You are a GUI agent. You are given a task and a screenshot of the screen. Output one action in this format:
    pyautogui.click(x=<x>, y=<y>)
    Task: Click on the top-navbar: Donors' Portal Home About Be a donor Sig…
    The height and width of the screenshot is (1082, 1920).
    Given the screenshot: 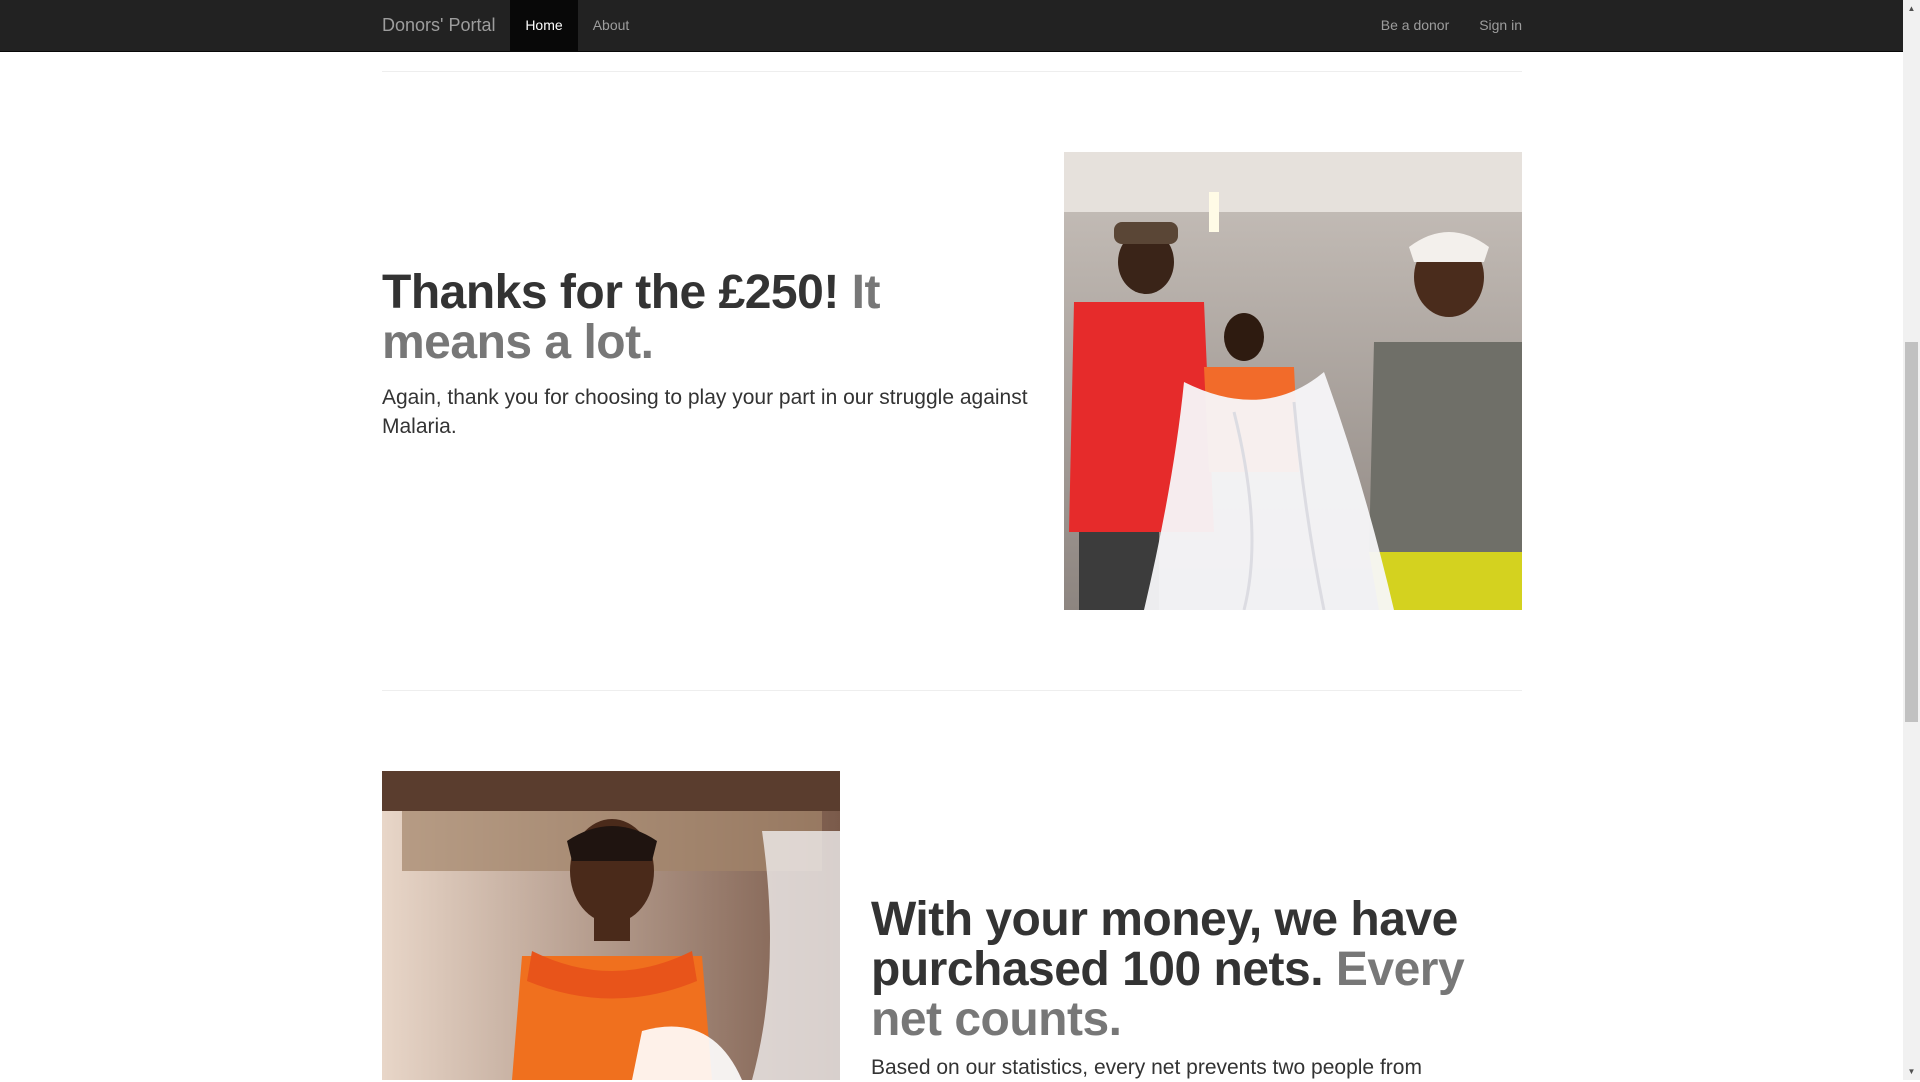 What is the action you would take?
    pyautogui.click(x=951, y=26)
    